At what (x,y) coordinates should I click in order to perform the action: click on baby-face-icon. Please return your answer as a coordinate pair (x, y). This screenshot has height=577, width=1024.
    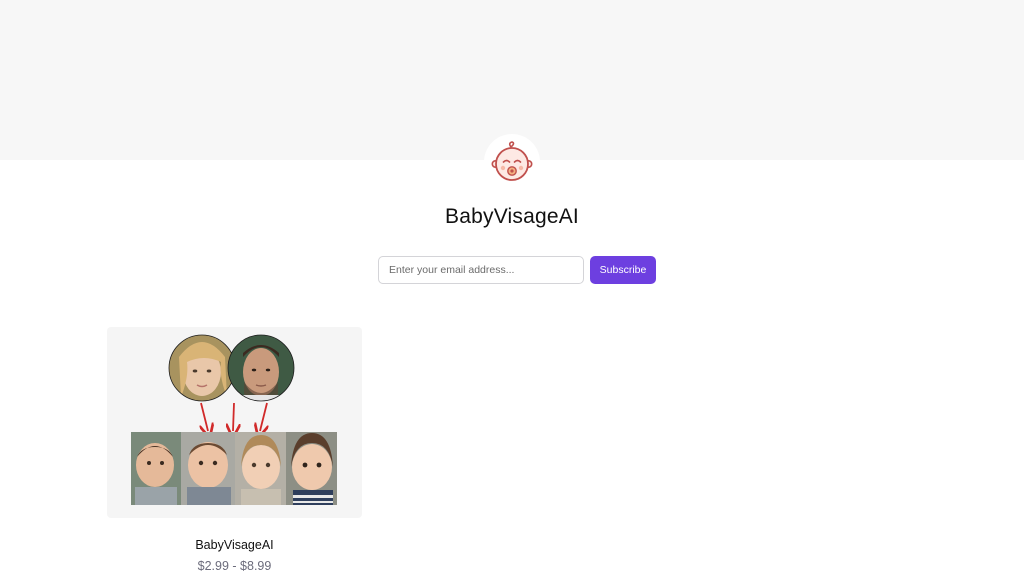
    Looking at the image, I should click on (512, 161).